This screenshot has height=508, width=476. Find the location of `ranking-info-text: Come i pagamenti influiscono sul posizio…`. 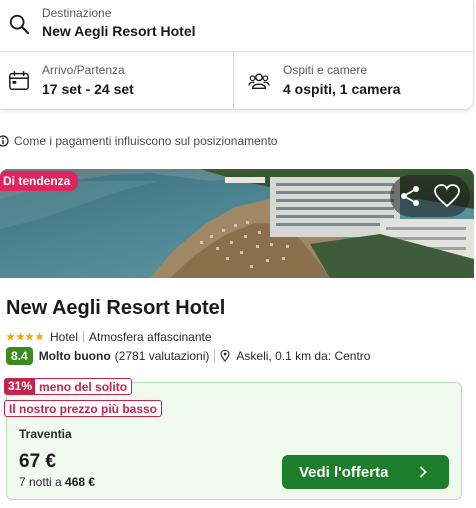

ranking-info-text: Come i pagamenti influiscono sul posizio… is located at coordinates (146, 141).